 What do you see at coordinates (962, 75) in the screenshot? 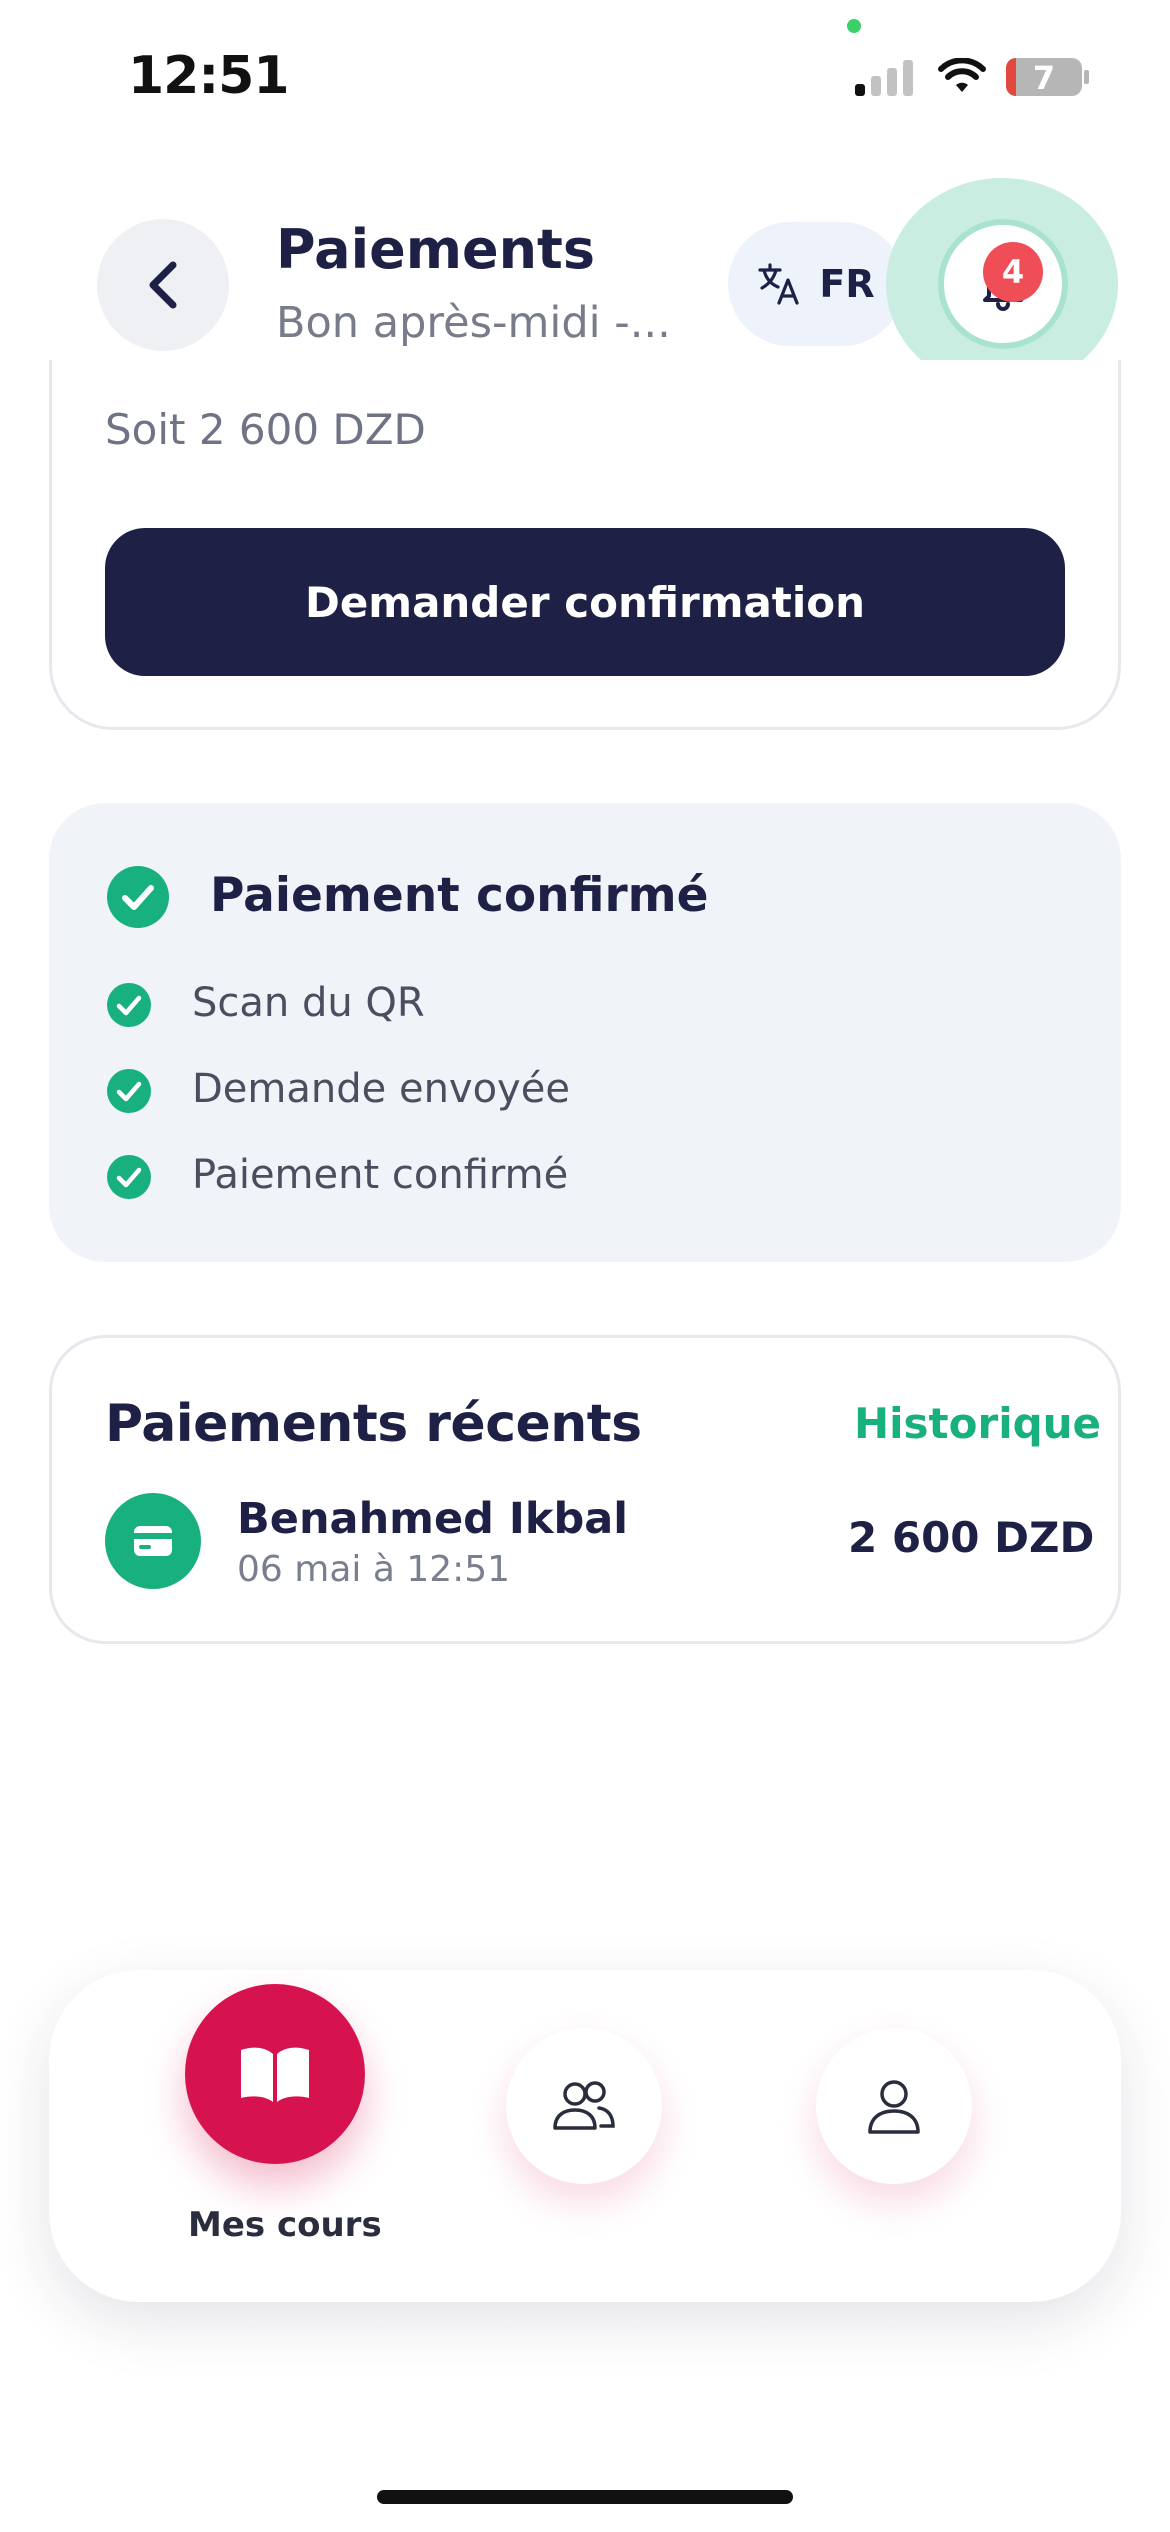
I see `wifi-icon` at bounding box center [962, 75].